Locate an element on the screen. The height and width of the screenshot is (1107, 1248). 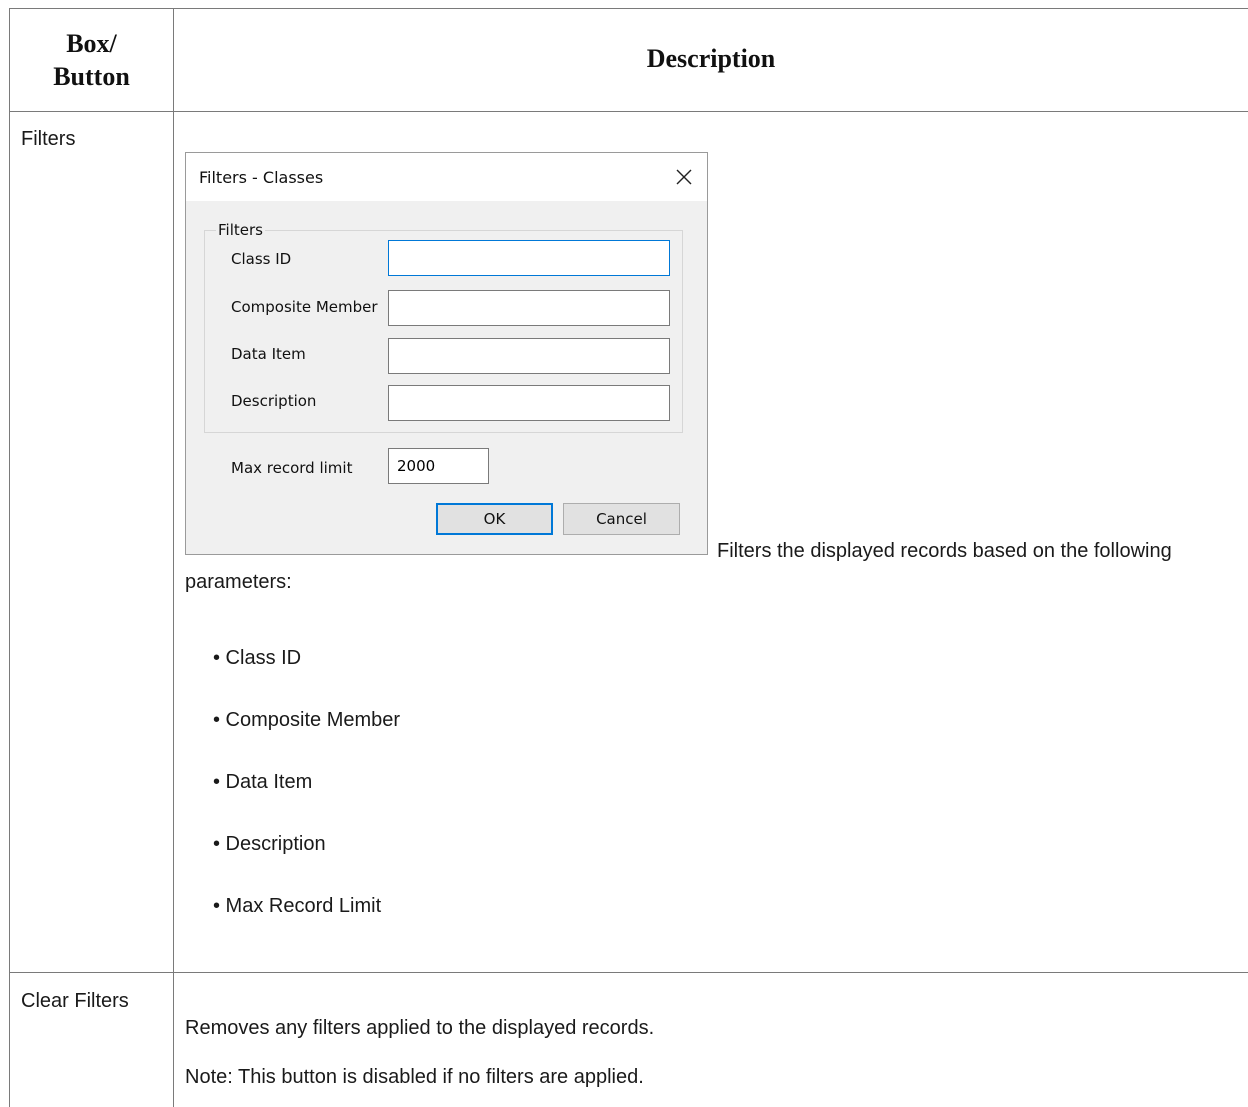
header-line-1: Box/ is located at coordinates (91, 43).